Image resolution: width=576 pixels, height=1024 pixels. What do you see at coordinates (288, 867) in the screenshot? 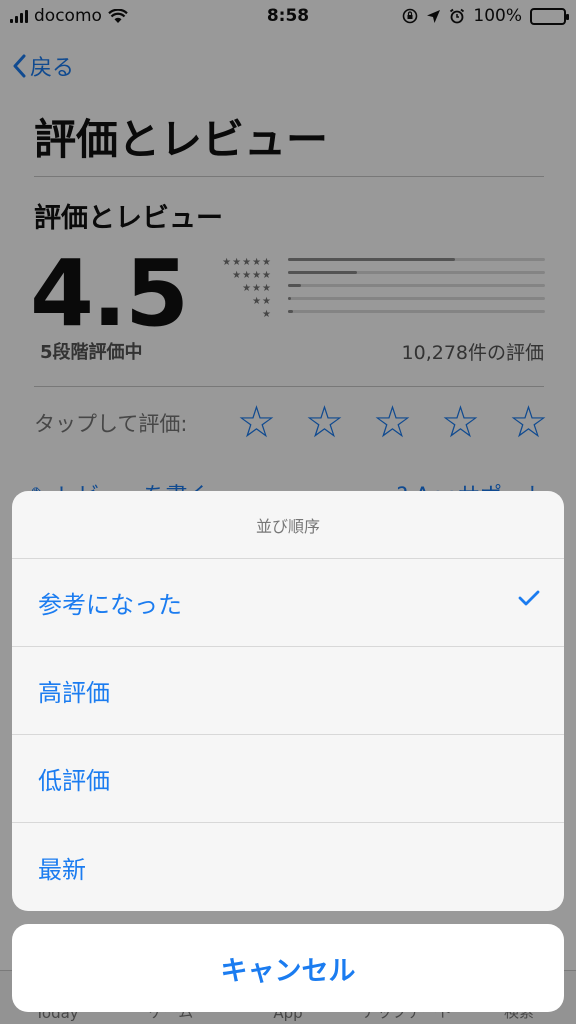
I see `sort-option-newest: 最新` at bounding box center [288, 867].